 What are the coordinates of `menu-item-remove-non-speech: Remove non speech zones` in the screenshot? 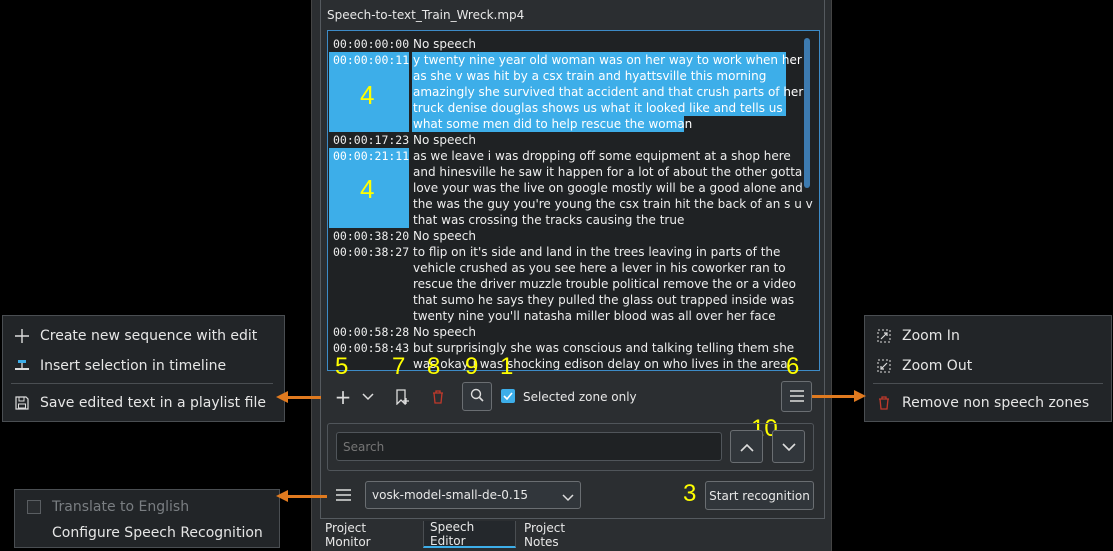 It's located at (982, 403).